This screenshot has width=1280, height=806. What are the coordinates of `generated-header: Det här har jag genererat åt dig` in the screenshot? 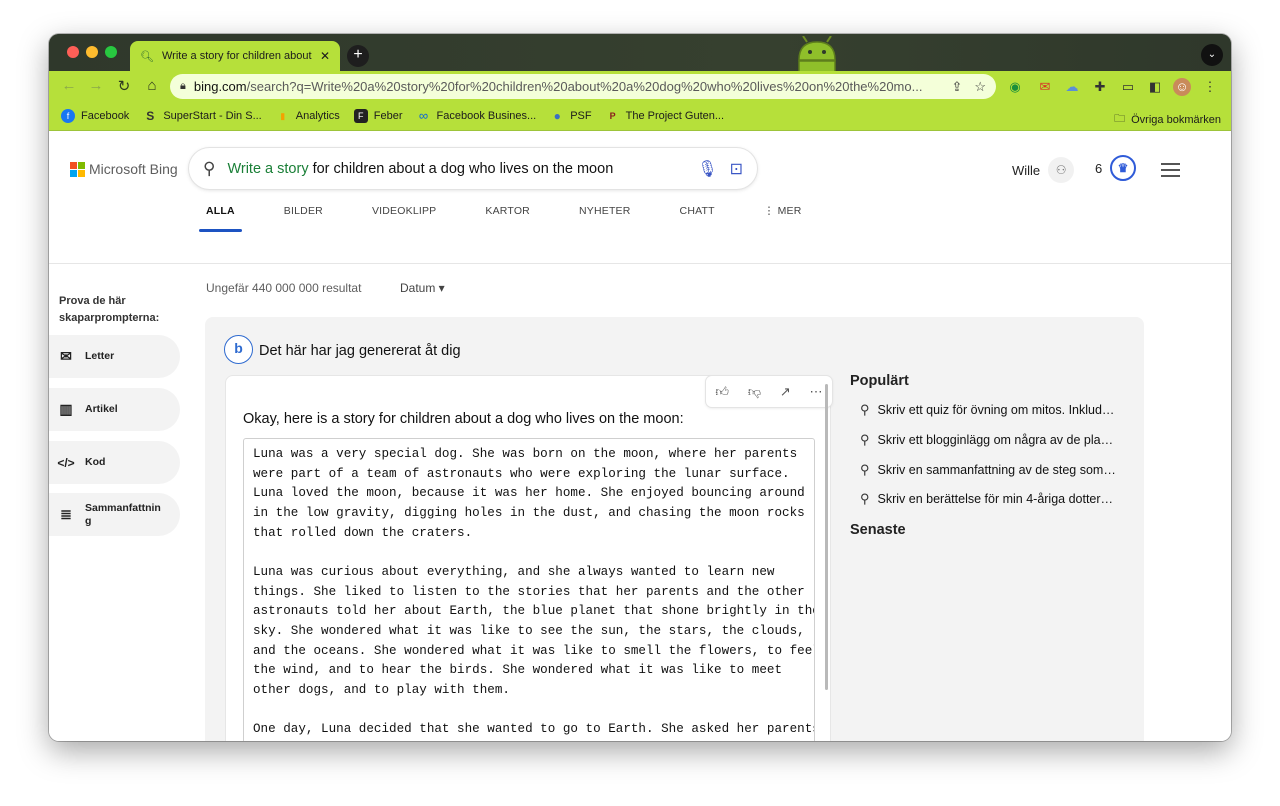 It's located at (360, 351).